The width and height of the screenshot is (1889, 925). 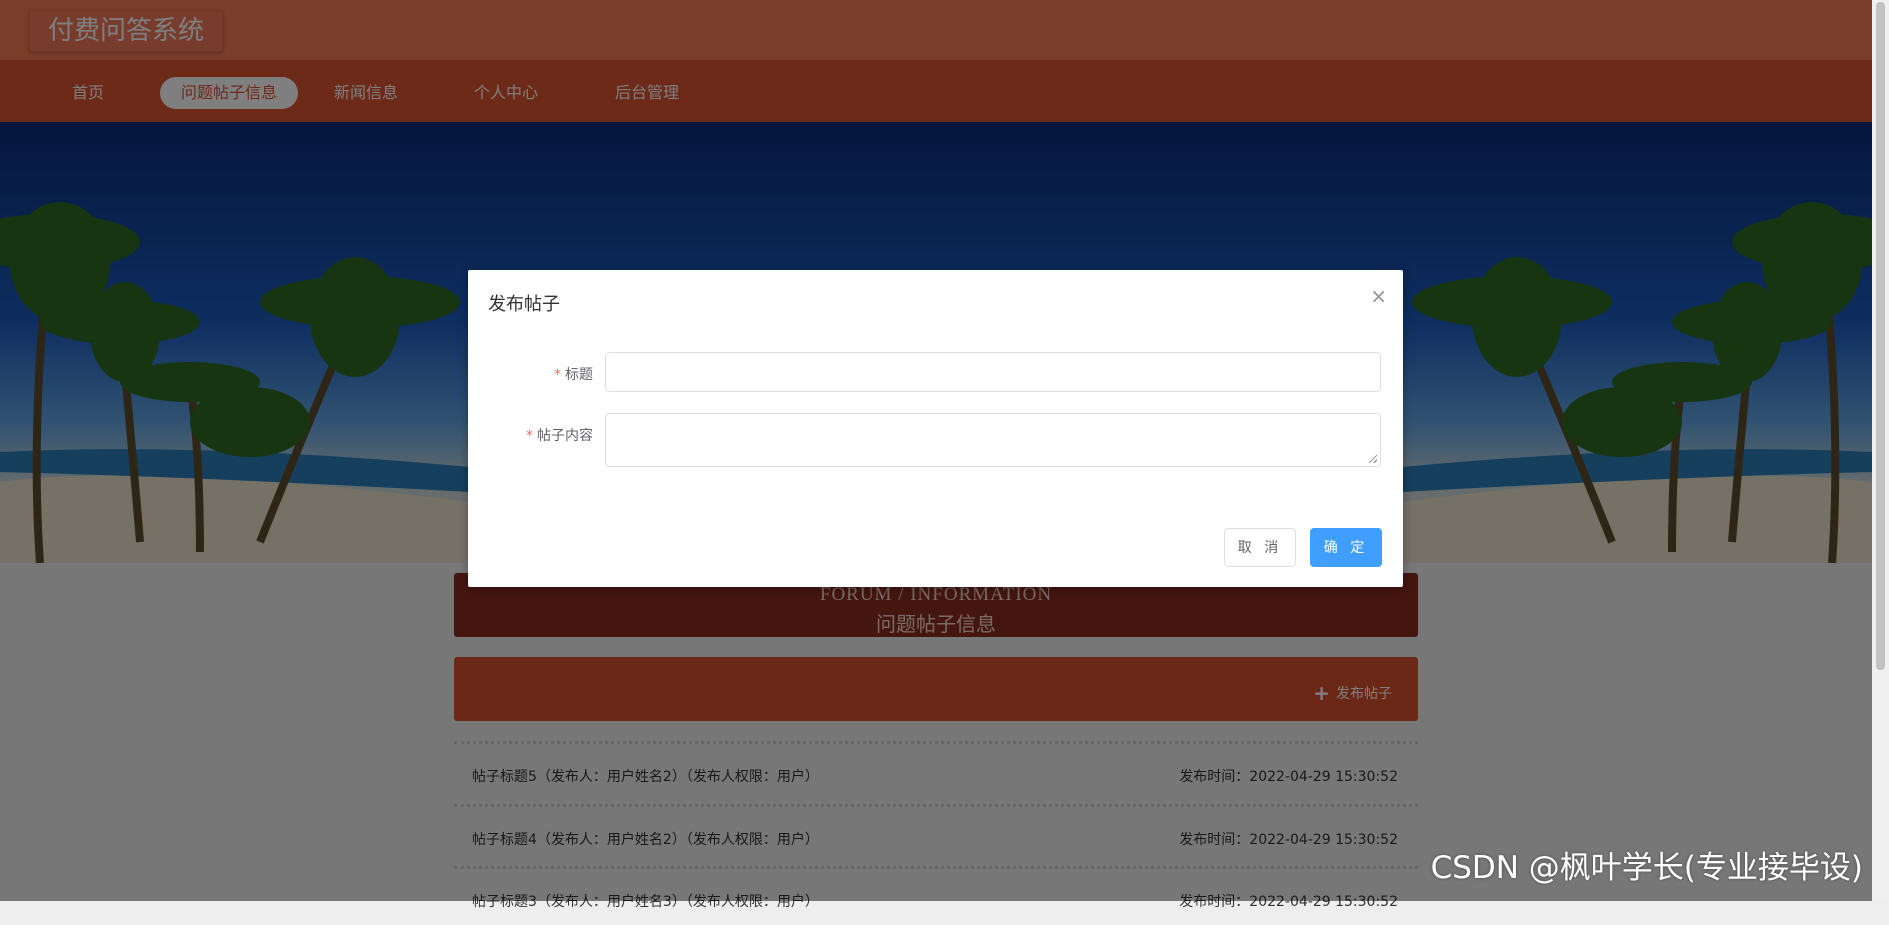 What do you see at coordinates (1260, 547) in the screenshot?
I see `cancel-button: 取 消` at bounding box center [1260, 547].